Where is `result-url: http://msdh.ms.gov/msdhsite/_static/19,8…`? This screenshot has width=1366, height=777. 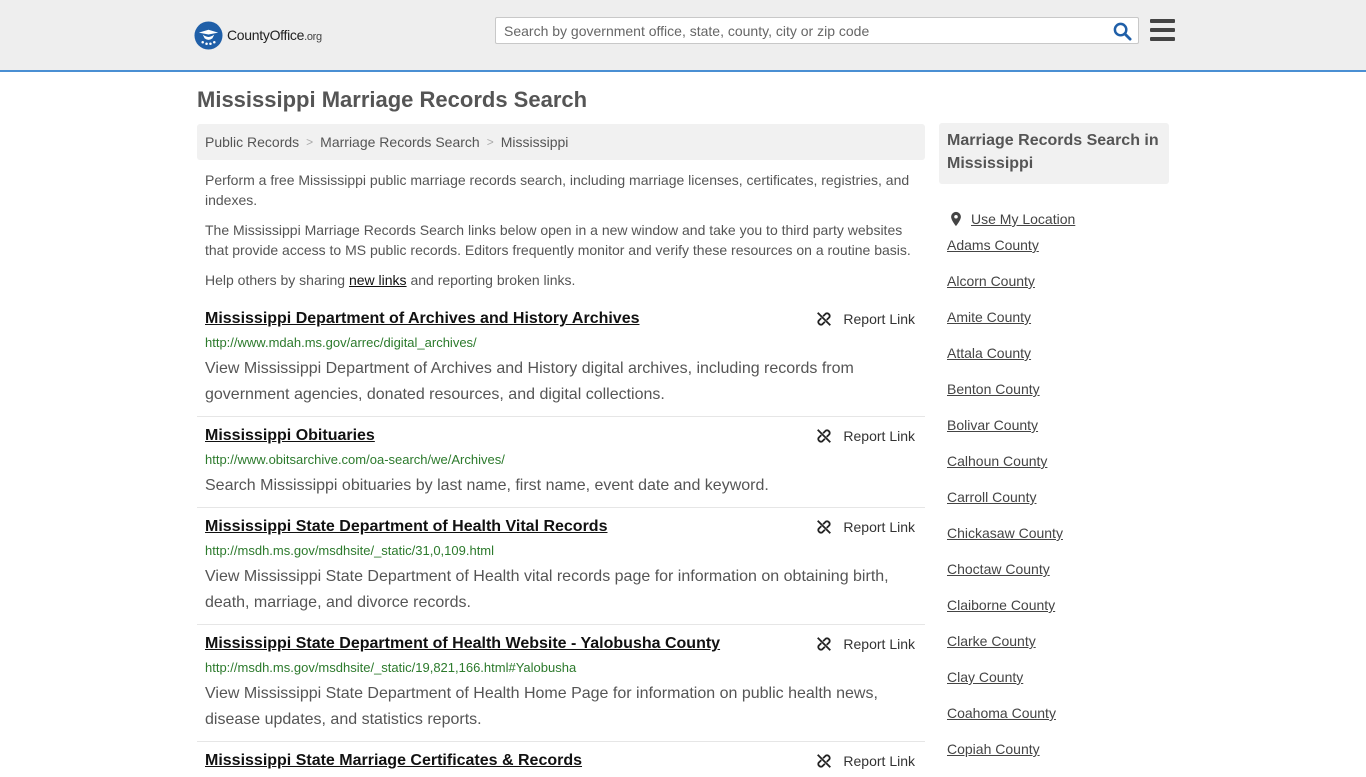
result-url: http://msdh.ms.gov/msdhsite/_static/19,8… is located at coordinates (390, 667).